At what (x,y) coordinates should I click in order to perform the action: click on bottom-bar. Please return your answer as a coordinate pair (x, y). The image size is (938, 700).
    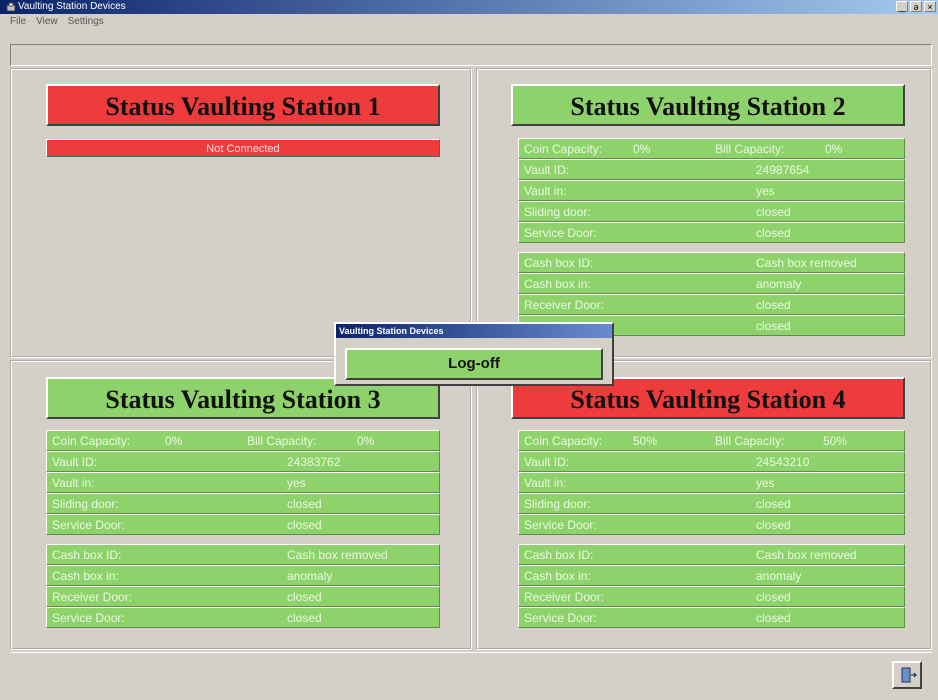
    Looking at the image, I should click on (471, 675).